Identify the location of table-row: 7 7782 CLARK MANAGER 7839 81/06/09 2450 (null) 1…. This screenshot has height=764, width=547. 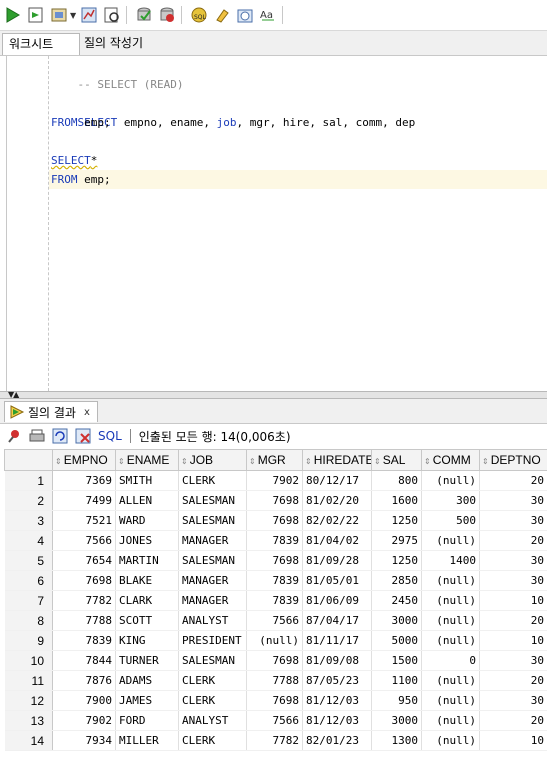
(275, 600).